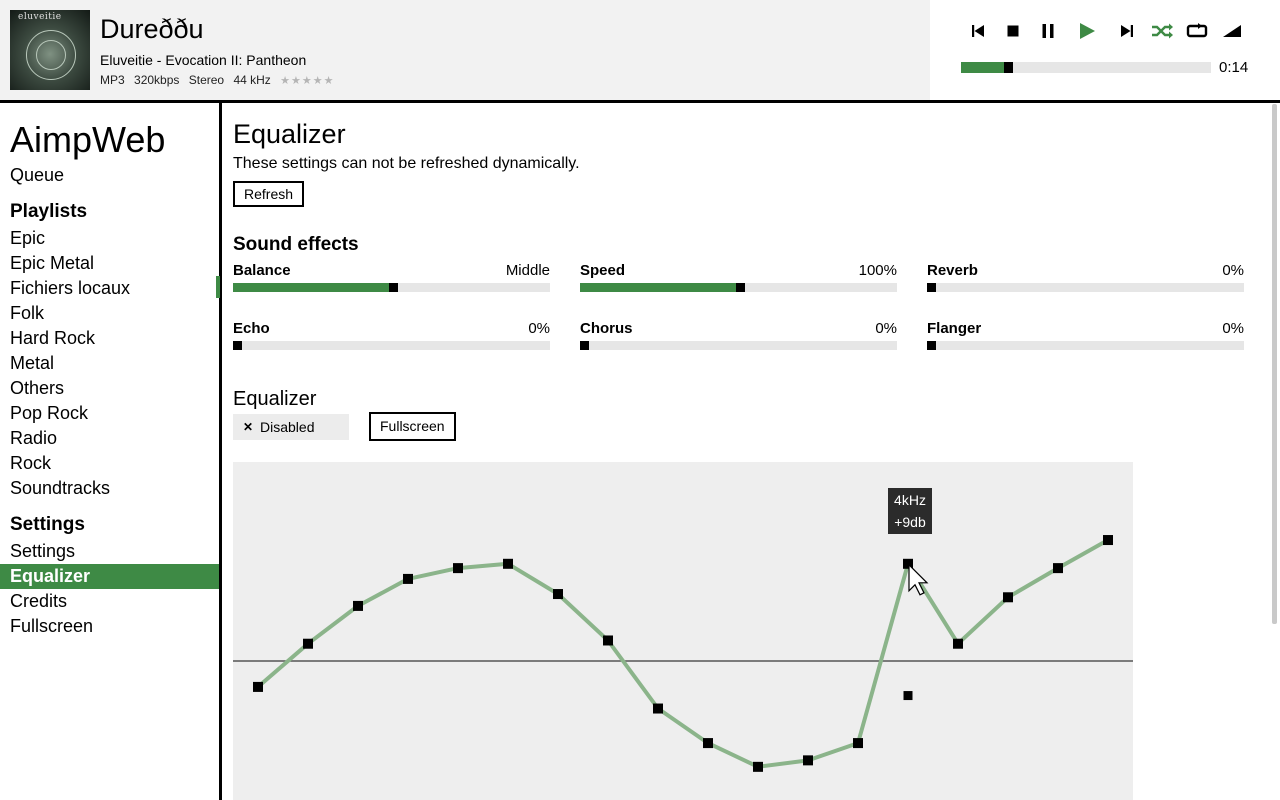 The width and height of the screenshot is (1280, 800). I want to click on channels-badge: Stereo, so click(206, 80).